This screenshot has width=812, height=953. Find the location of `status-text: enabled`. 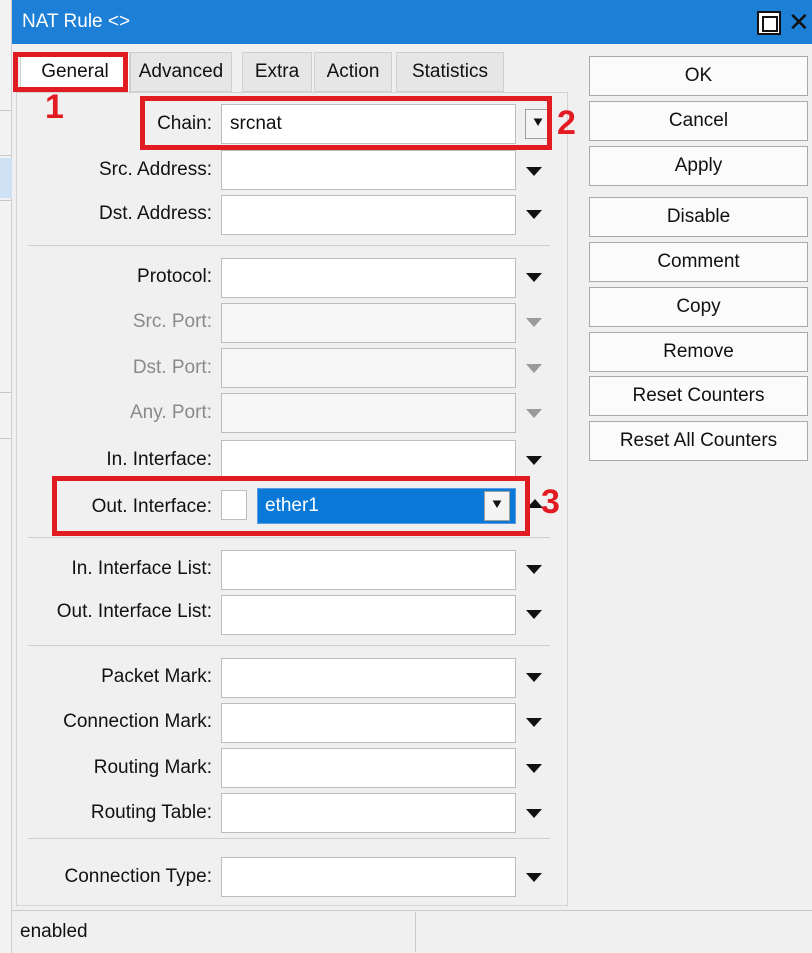

status-text: enabled is located at coordinates (54, 931).